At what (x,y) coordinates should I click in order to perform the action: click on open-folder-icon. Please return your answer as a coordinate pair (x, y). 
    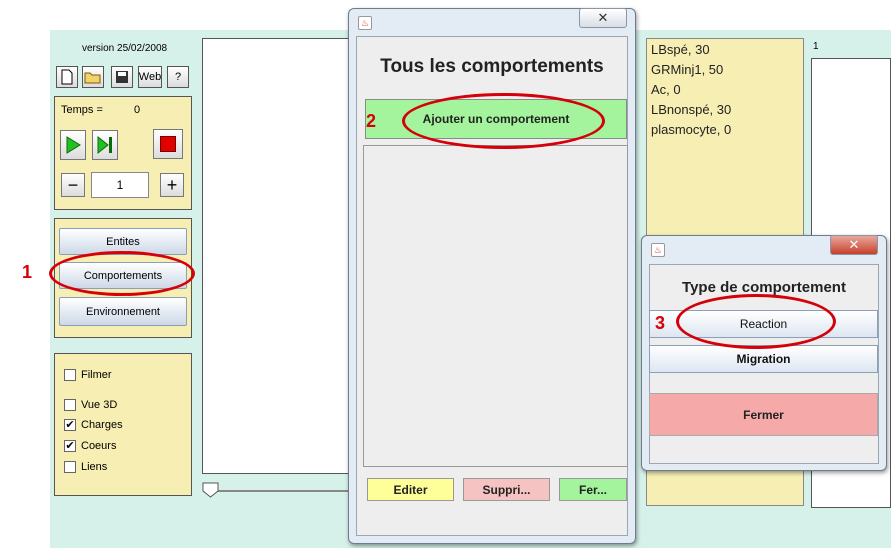
    Looking at the image, I should click on (93, 77).